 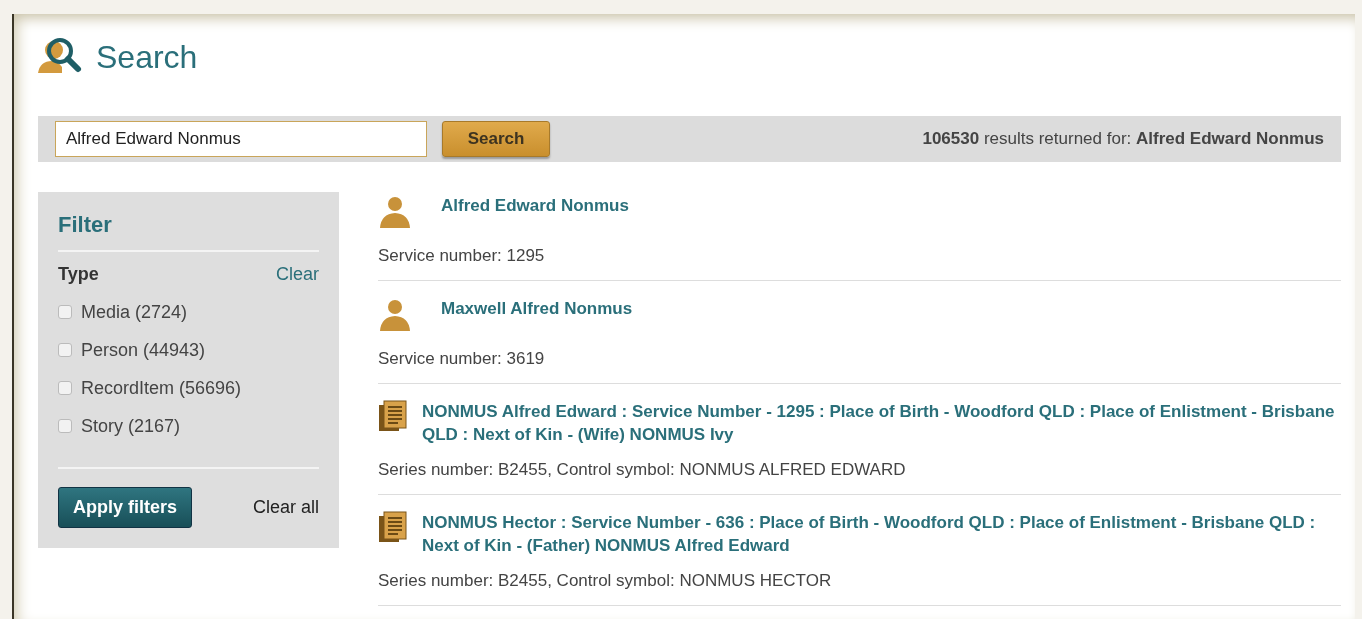 I want to click on filter-option-label: Media (2724), so click(x=134, y=312).